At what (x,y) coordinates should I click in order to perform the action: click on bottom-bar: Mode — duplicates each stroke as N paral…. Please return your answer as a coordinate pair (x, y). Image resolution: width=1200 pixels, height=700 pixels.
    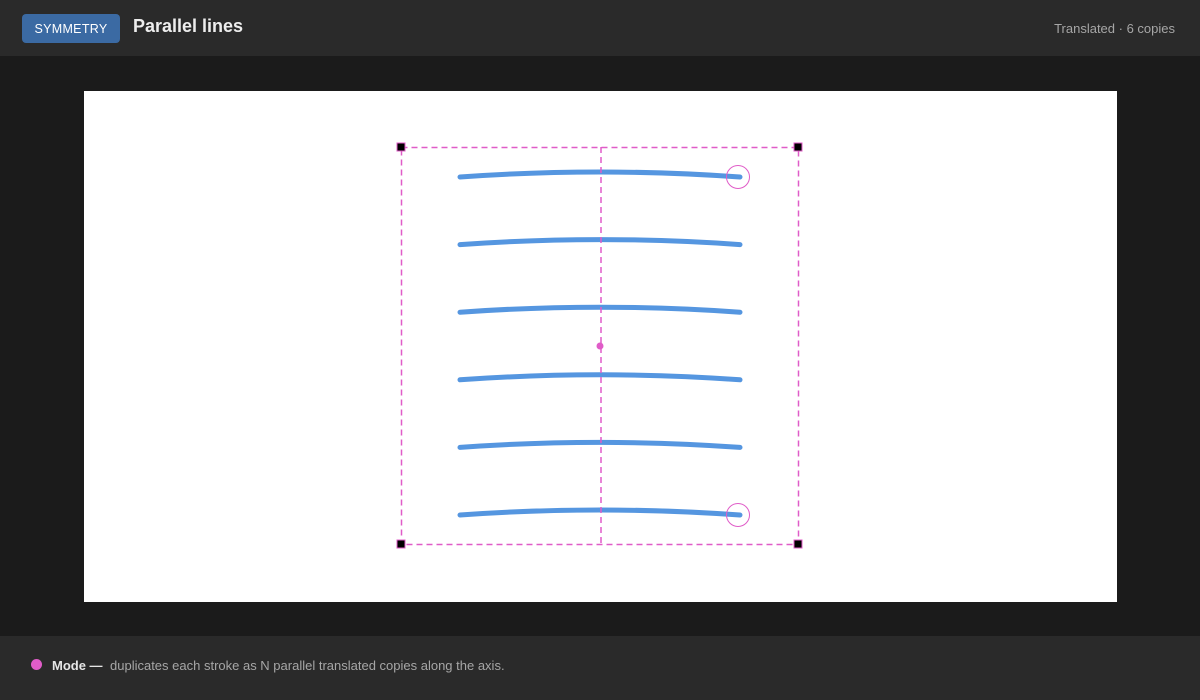
    Looking at the image, I should click on (600, 668).